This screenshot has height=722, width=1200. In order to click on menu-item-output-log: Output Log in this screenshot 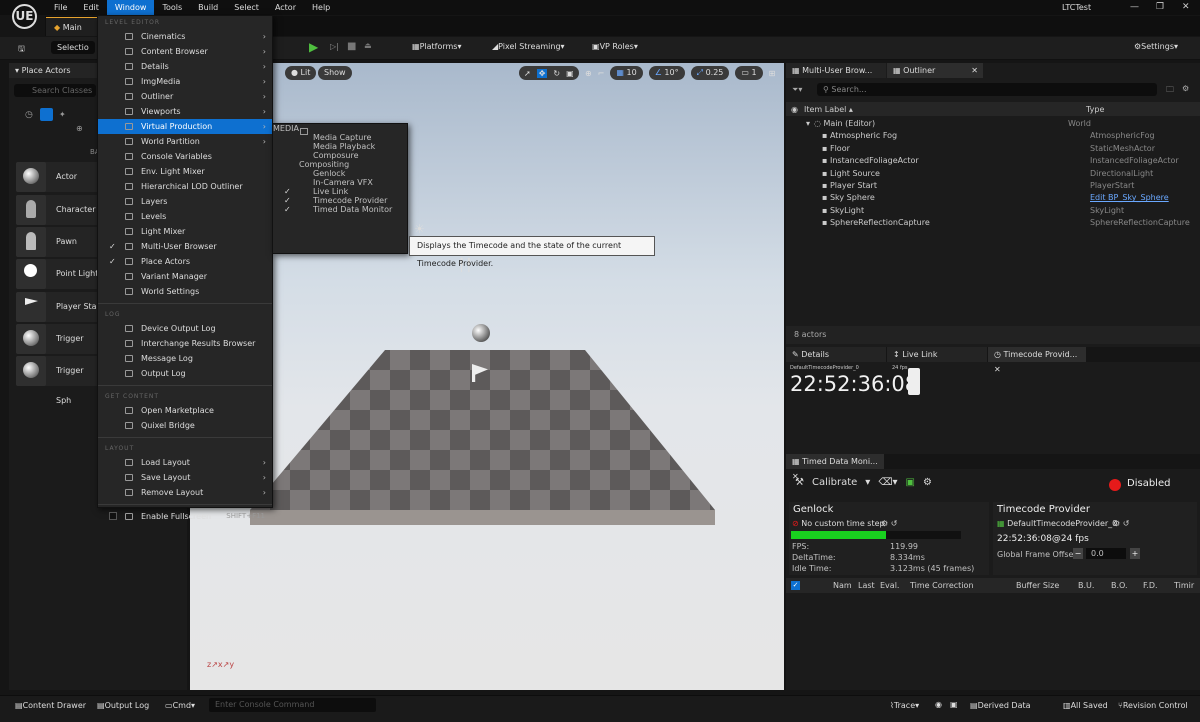, I will do `click(185, 373)`.